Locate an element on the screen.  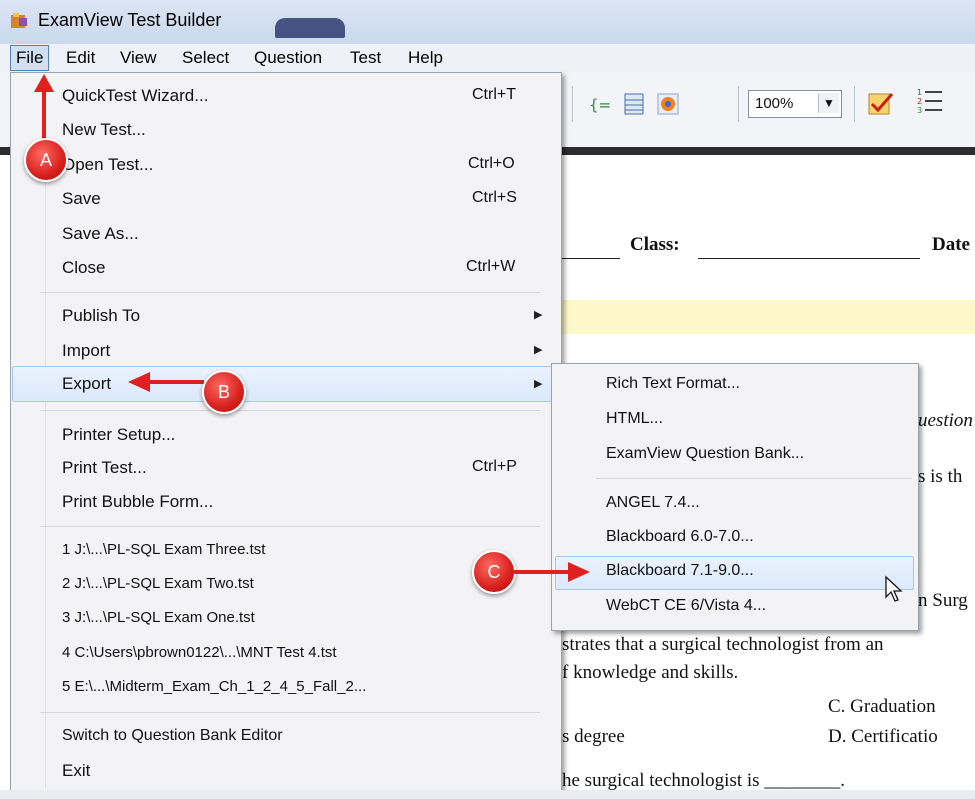
doc-text: f knowledge and skills. is located at coordinates (650, 672).